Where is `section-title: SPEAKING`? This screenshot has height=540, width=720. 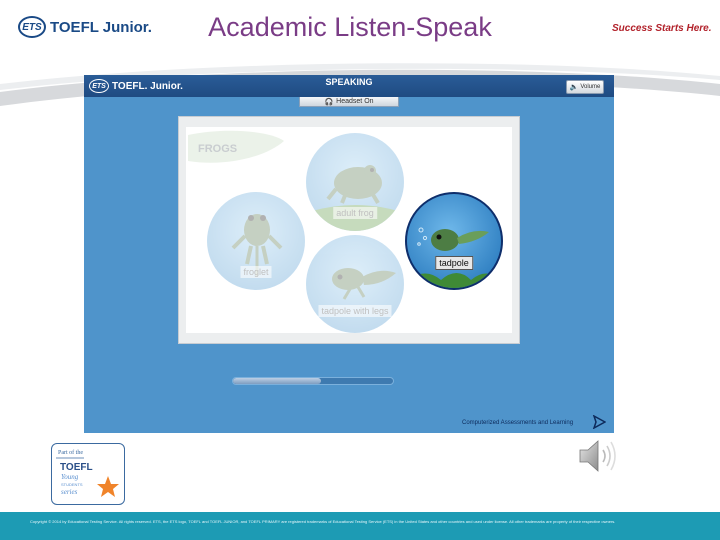
section-title: SPEAKING is located at coordinates (349, 82).